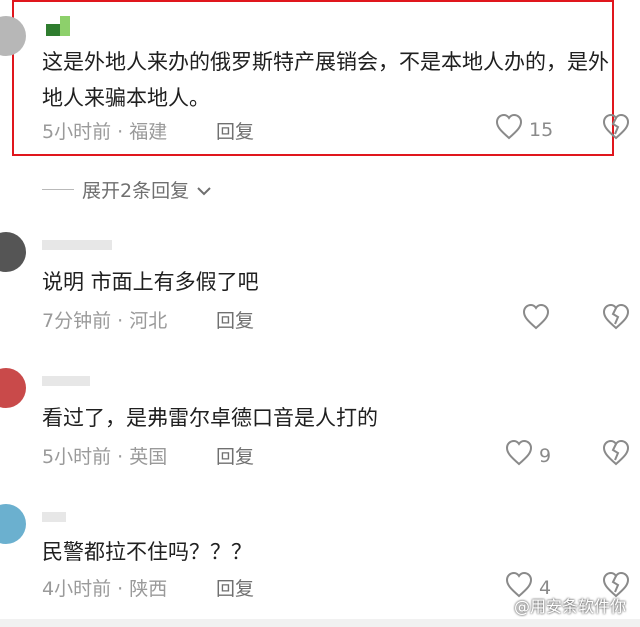  What do you see at coordinates (77, 589) in the screenshot?
I see `timestamp: 4小时前` at bounding box center [77, 589].